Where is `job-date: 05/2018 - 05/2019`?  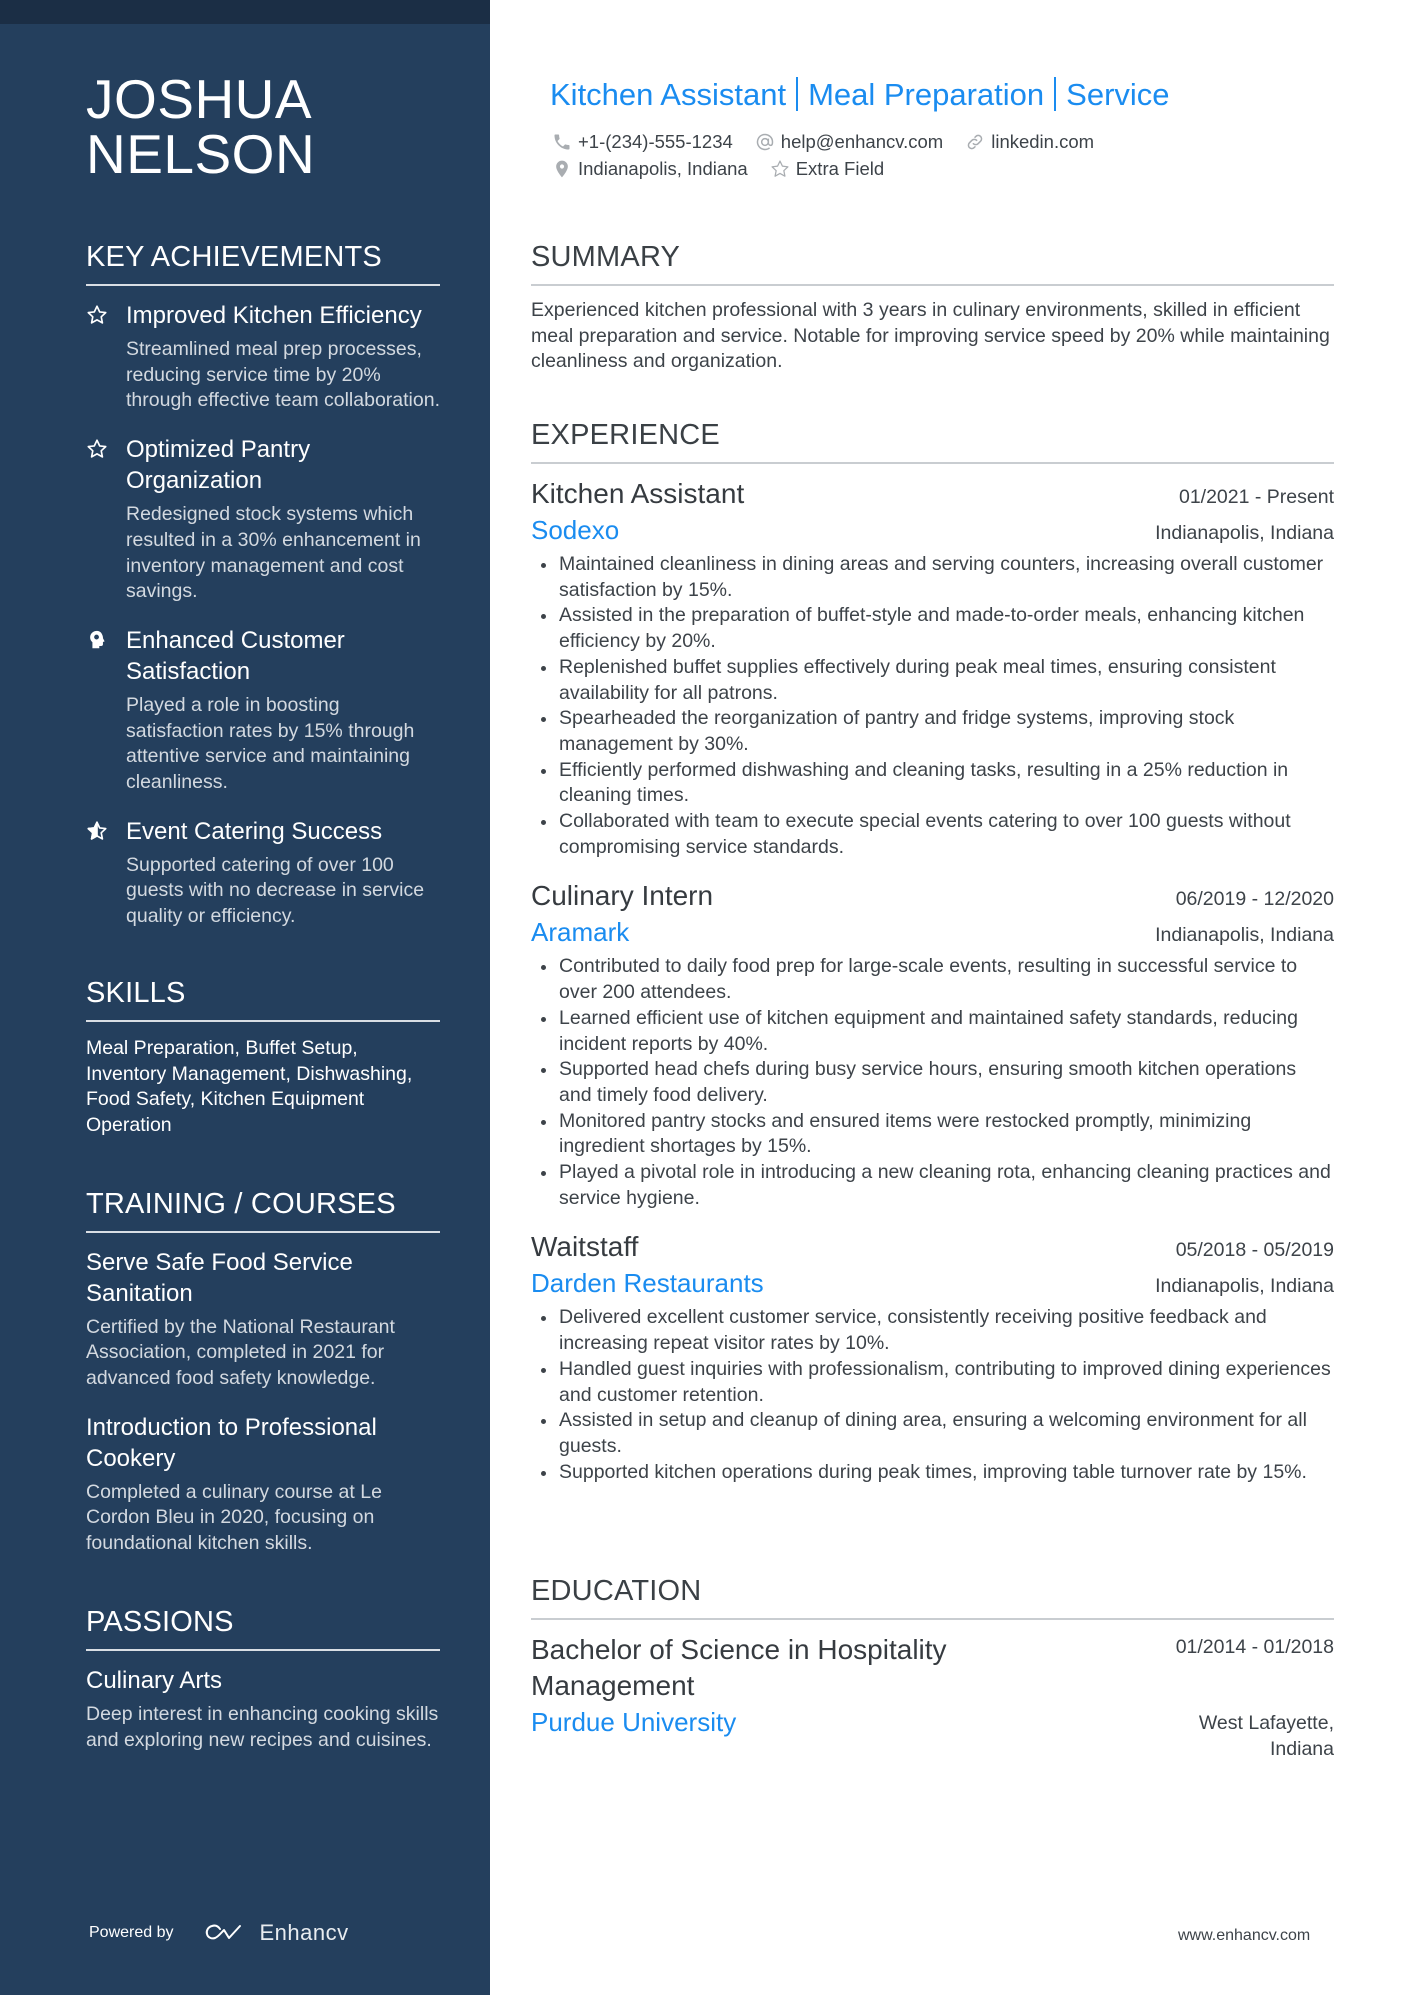 job-date: 05/2018 - 05/2019 is located at coordinates (1254, 1250).